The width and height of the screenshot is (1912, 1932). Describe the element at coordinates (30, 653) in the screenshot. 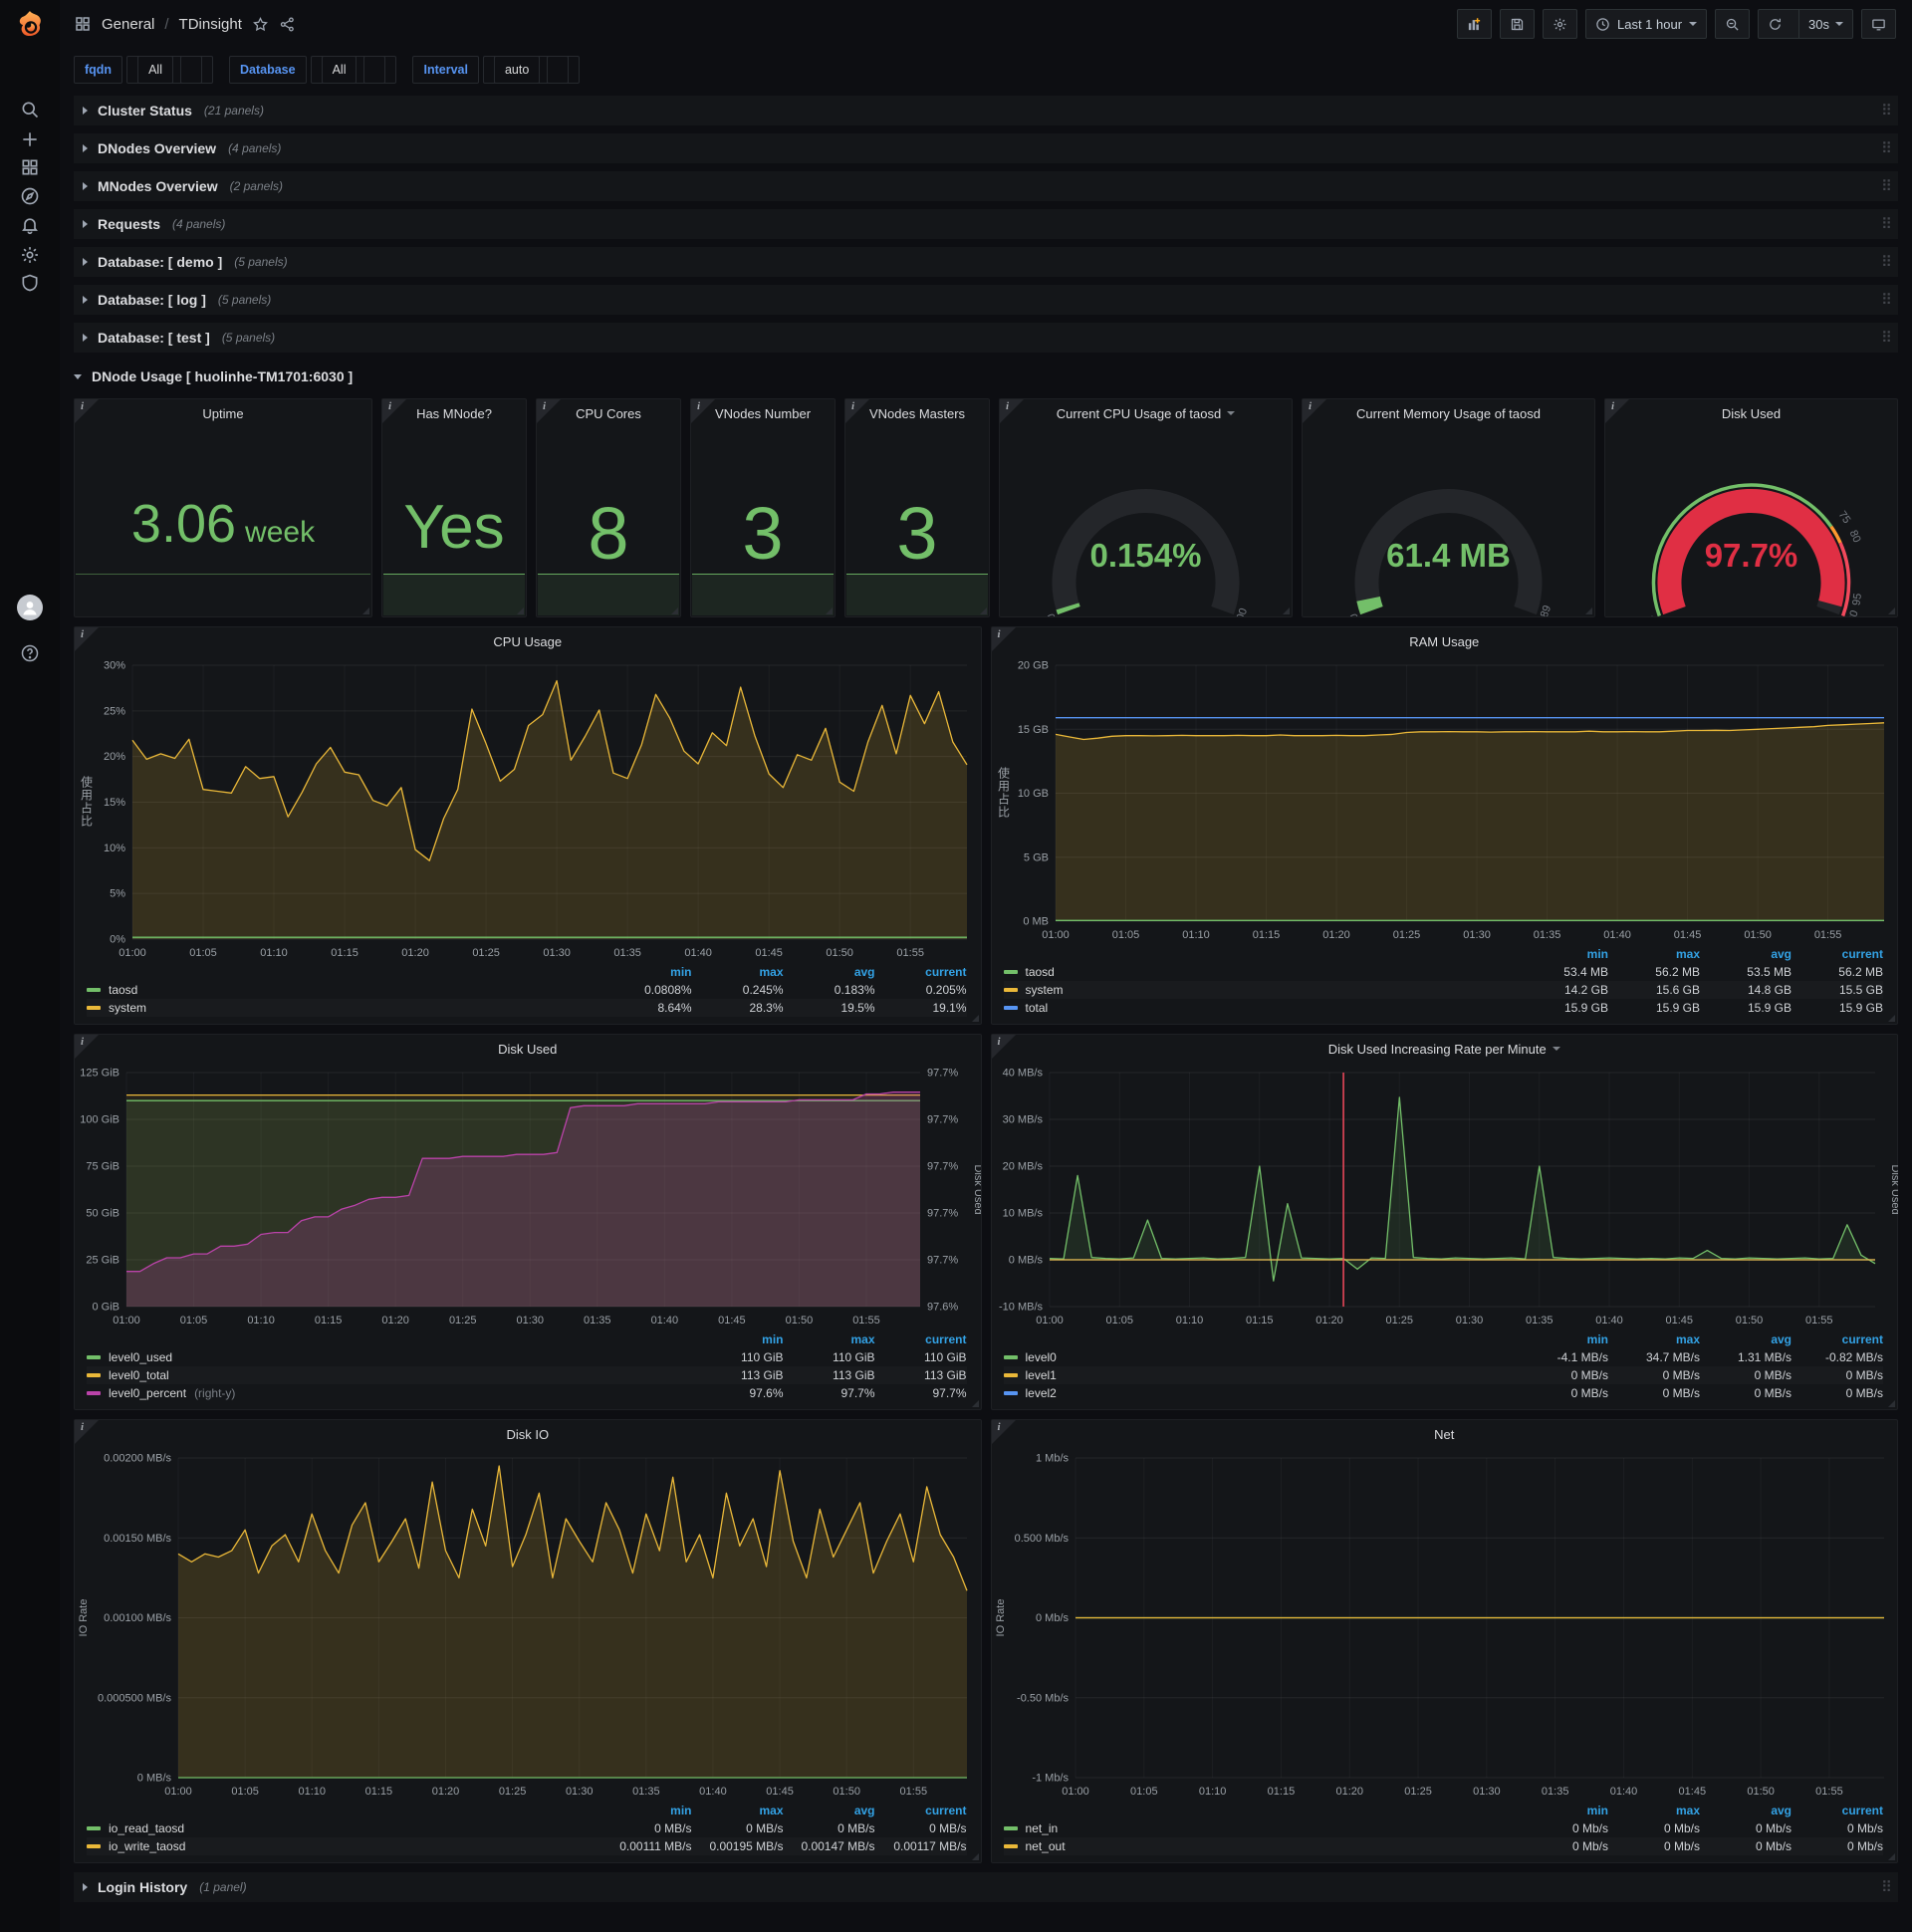

I see `help-icon` at that location.